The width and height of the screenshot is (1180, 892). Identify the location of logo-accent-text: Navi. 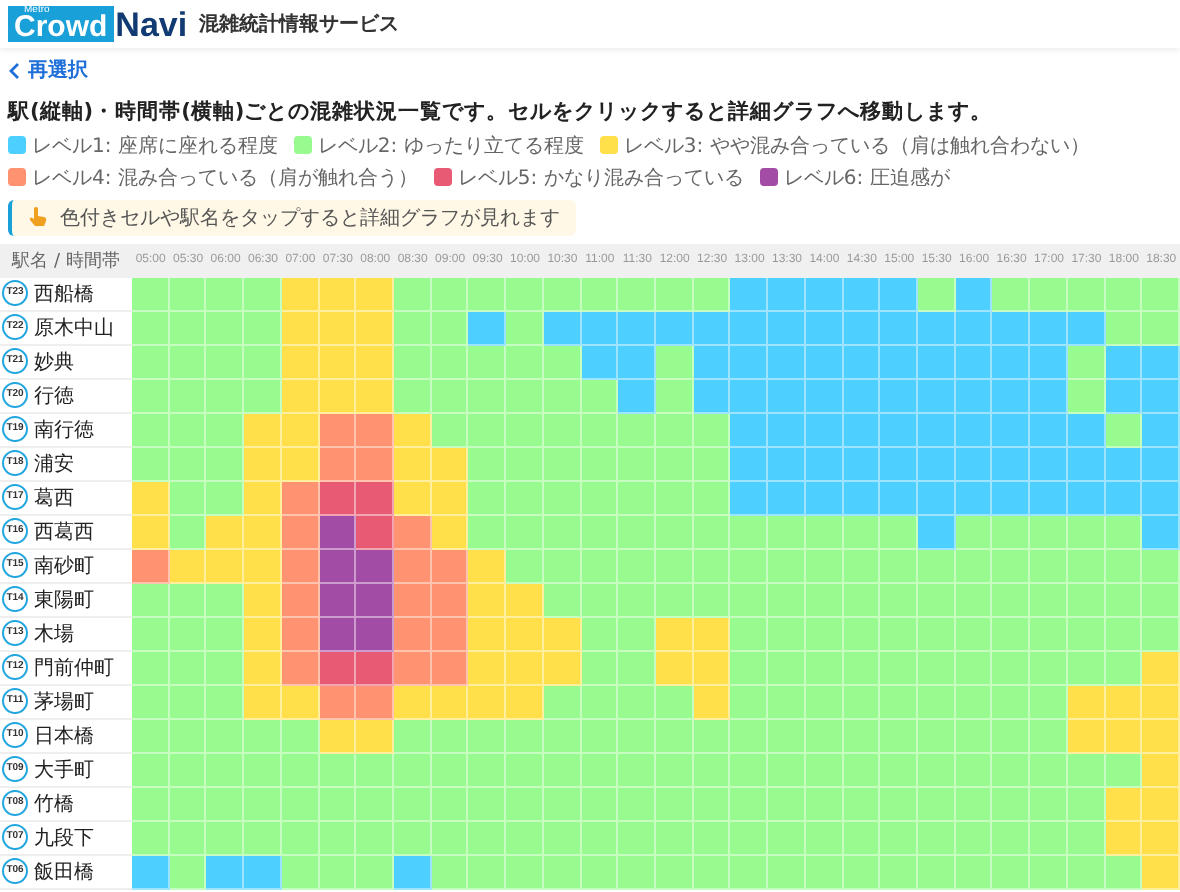
(151, 25).